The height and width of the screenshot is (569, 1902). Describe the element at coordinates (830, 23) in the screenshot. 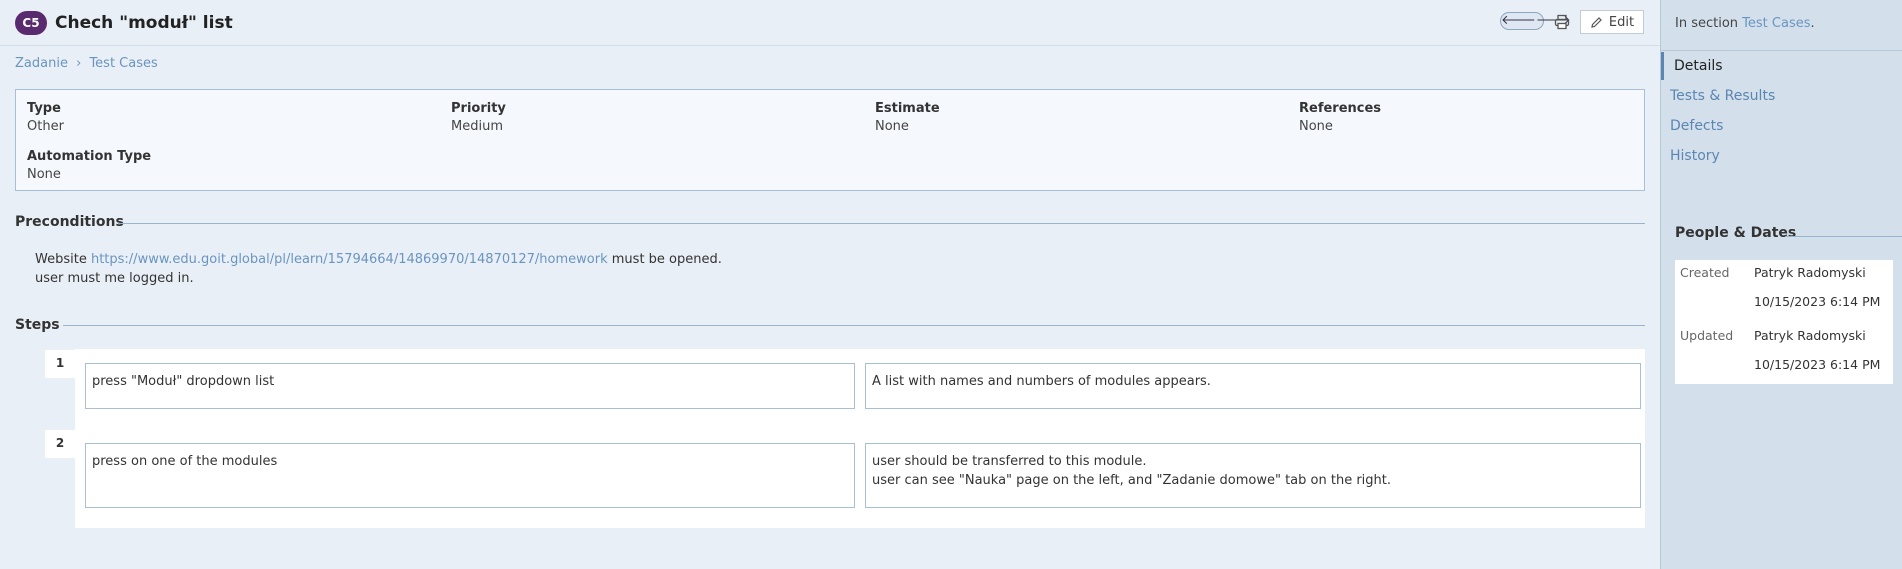

I see `case-header: C5 Chech "moduł" list 🡐 🡒 Edit` at that location.